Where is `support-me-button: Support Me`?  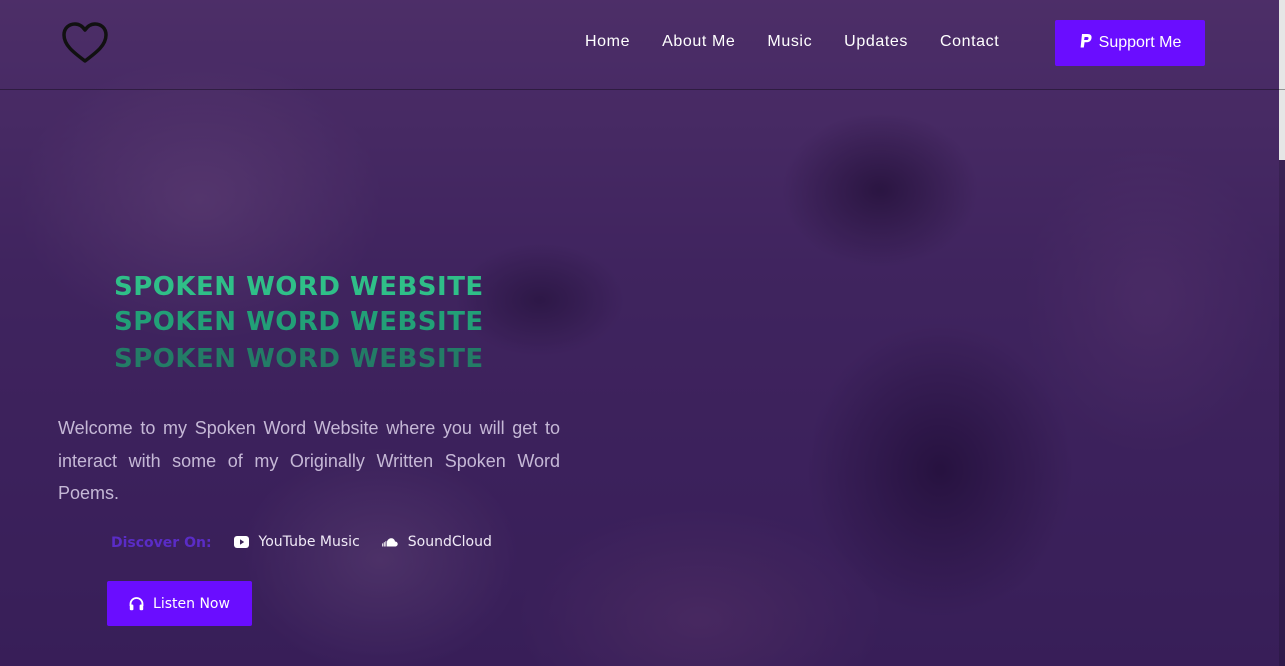
support-me-button: Support Me is located at coordinates (1130, 43).